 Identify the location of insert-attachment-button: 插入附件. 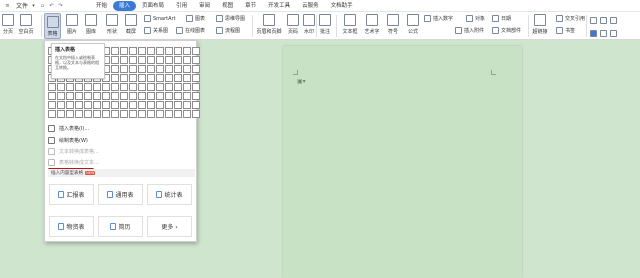
(469, 30).